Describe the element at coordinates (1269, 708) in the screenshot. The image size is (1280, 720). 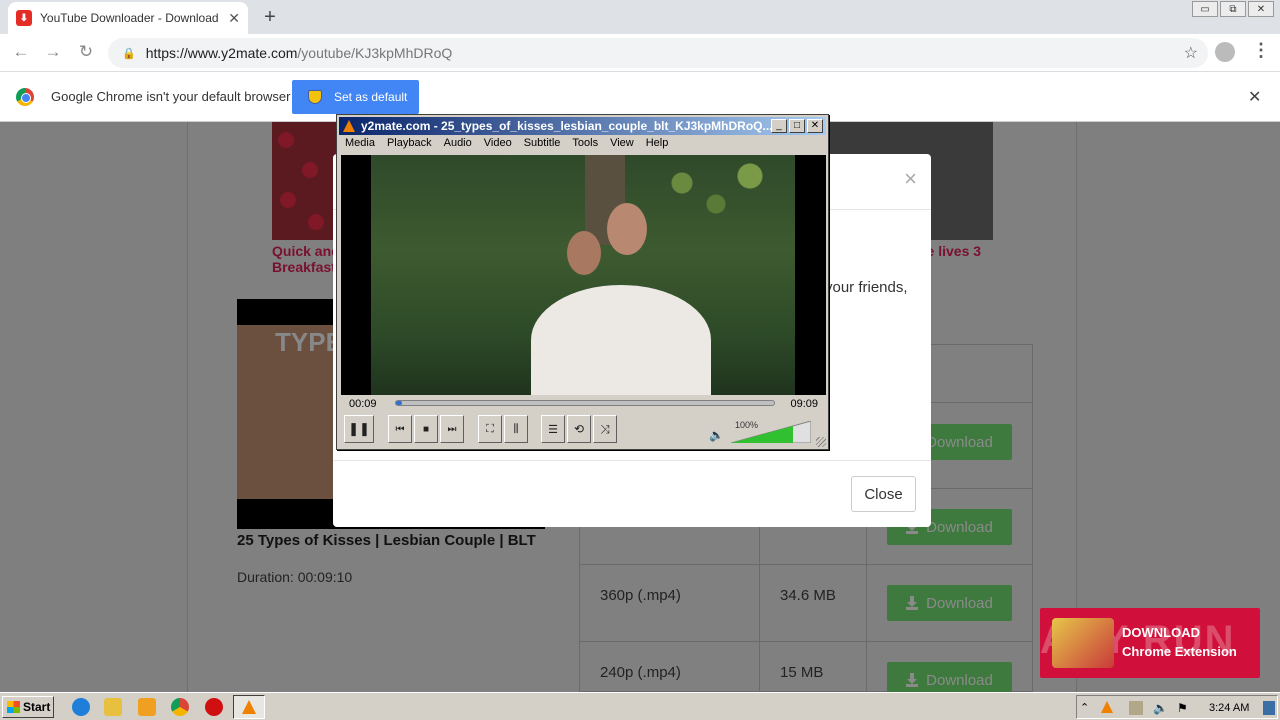
I see `show-desktop-icon` at that location.